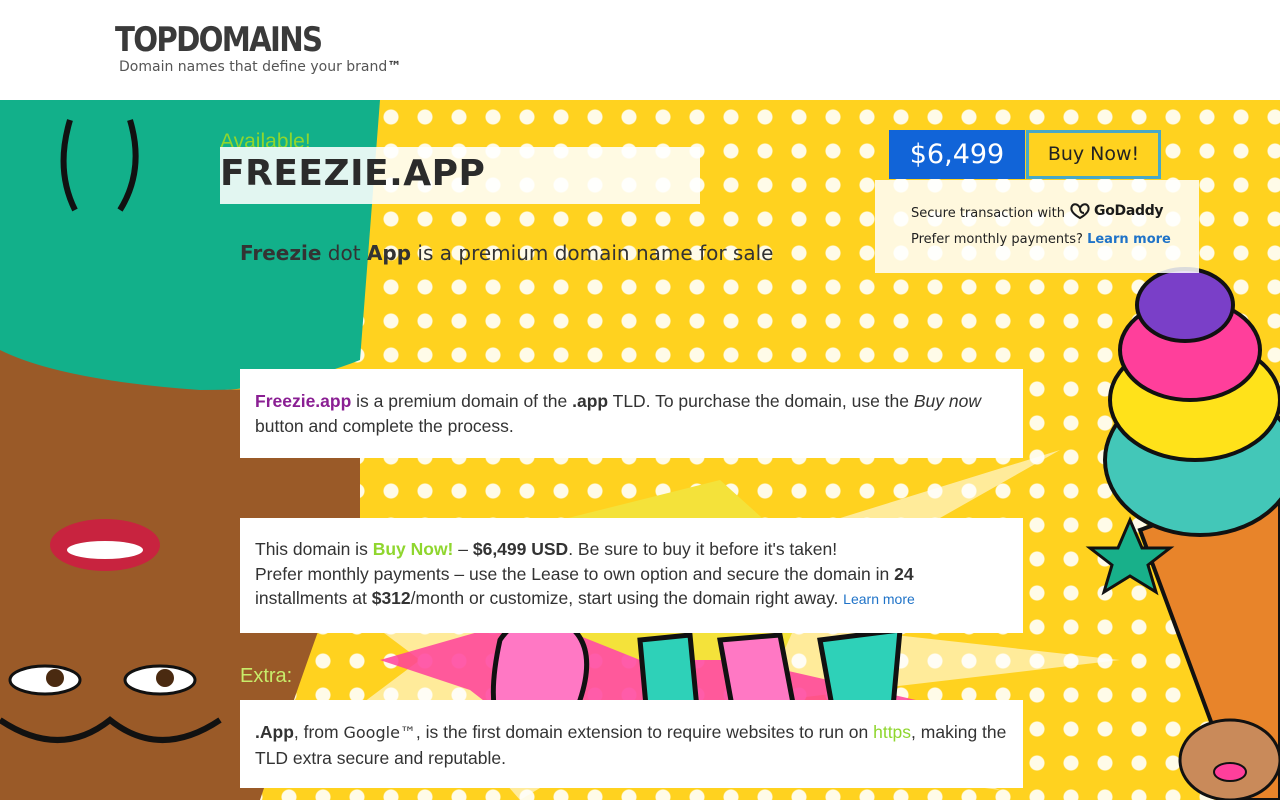 The image size is (1280, 800). Describe the element at coordinates (997, 239) in the screenshot. I see `monthly-question: Prefer monthly payments?` at that location.